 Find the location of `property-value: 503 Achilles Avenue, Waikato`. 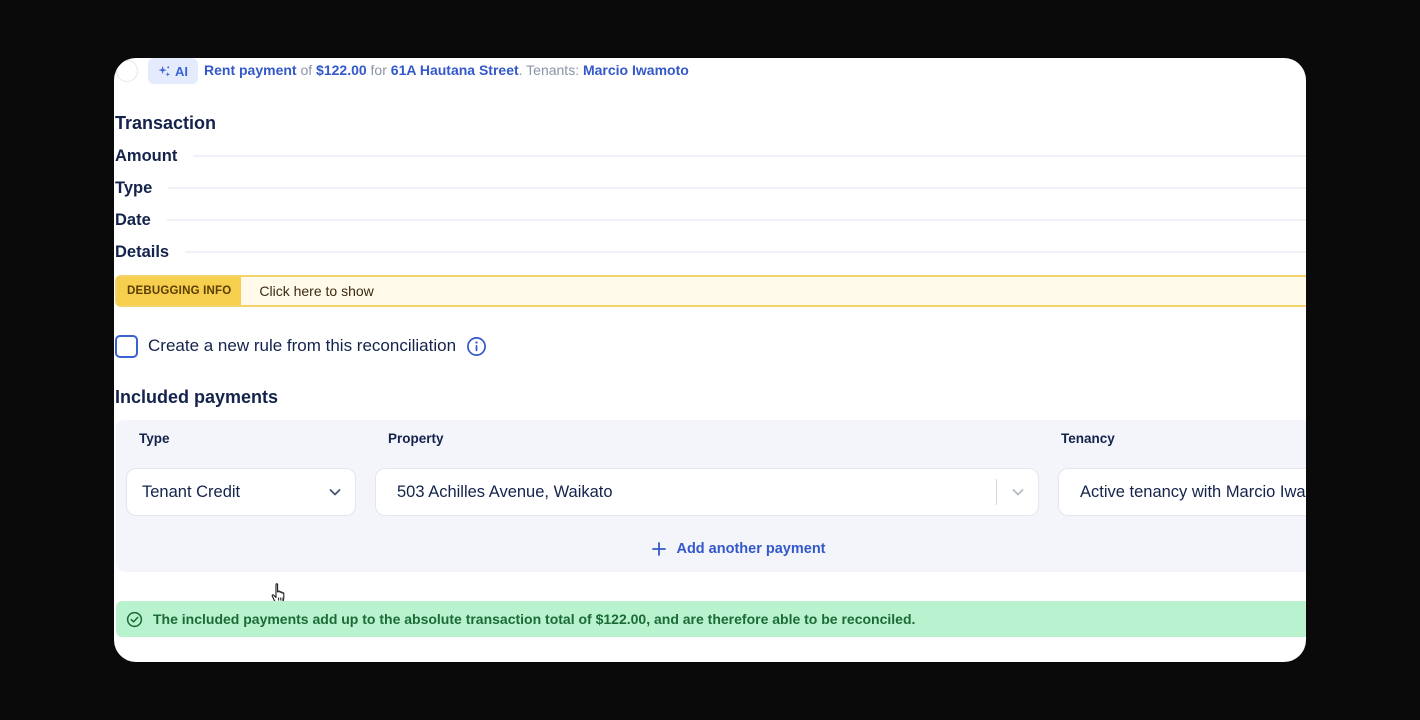

property-value: 503 Achilles Avenue, Waikato is located at coordinates (505, 491).